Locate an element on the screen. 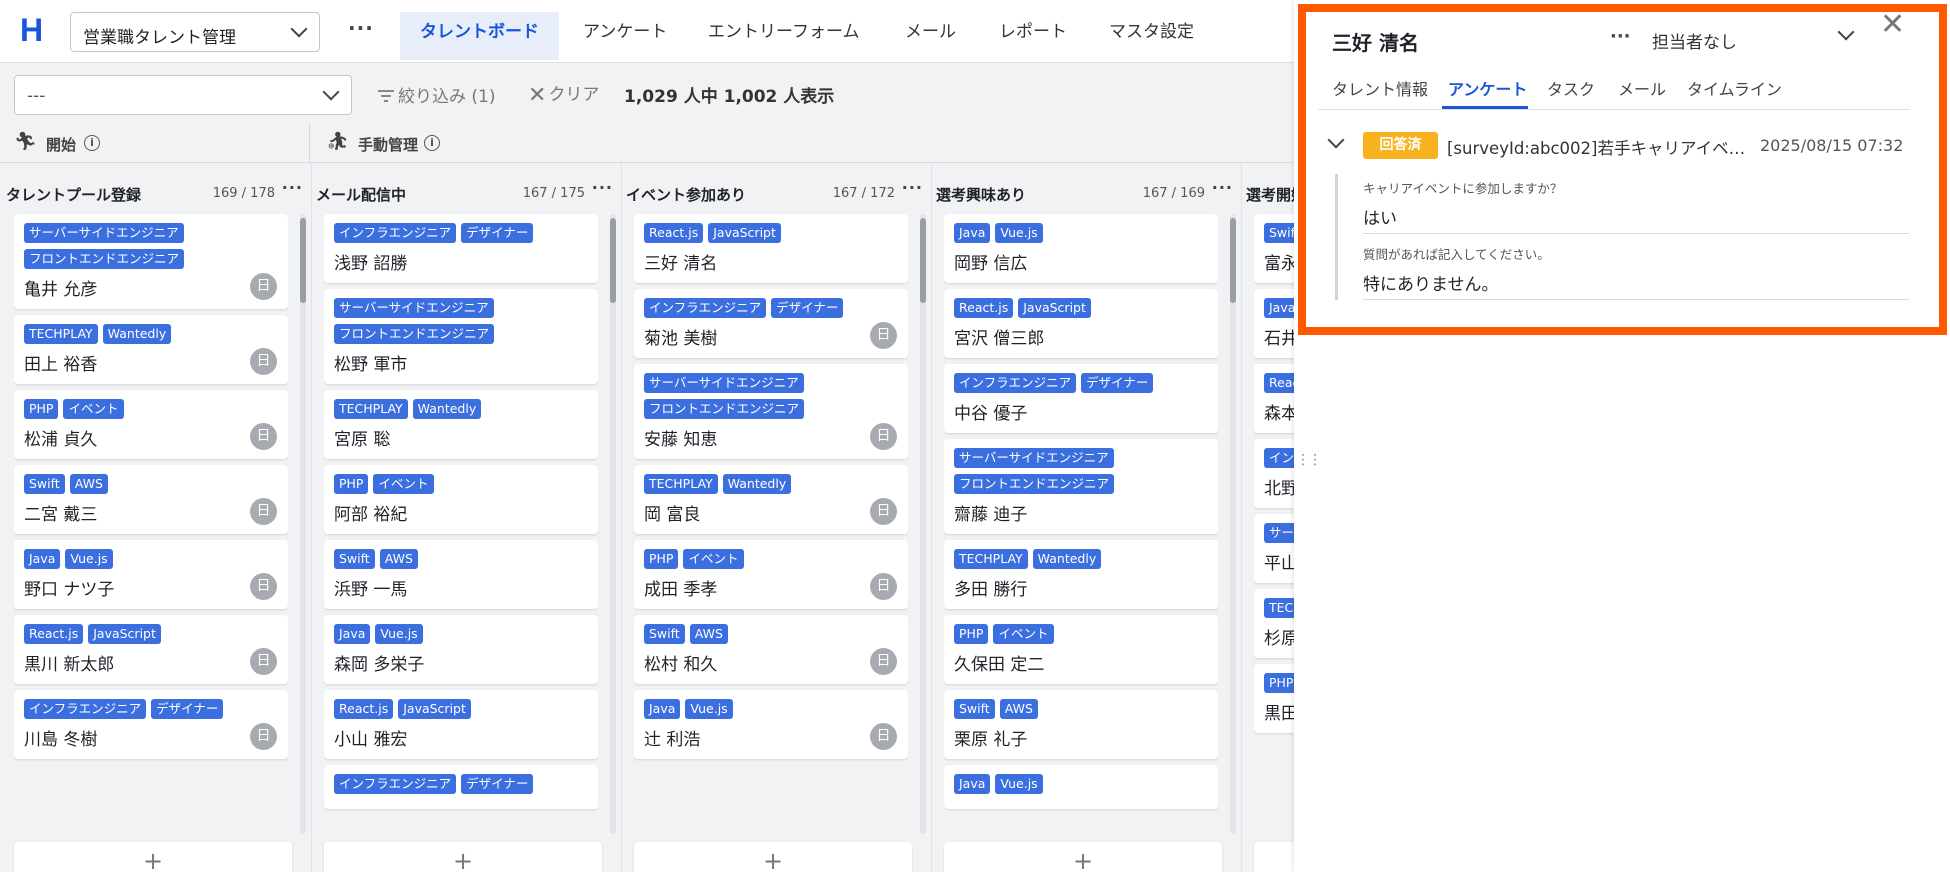  talent-card: Java Vue.js 辻 利浩 日 is located at coordinates (771, 724).